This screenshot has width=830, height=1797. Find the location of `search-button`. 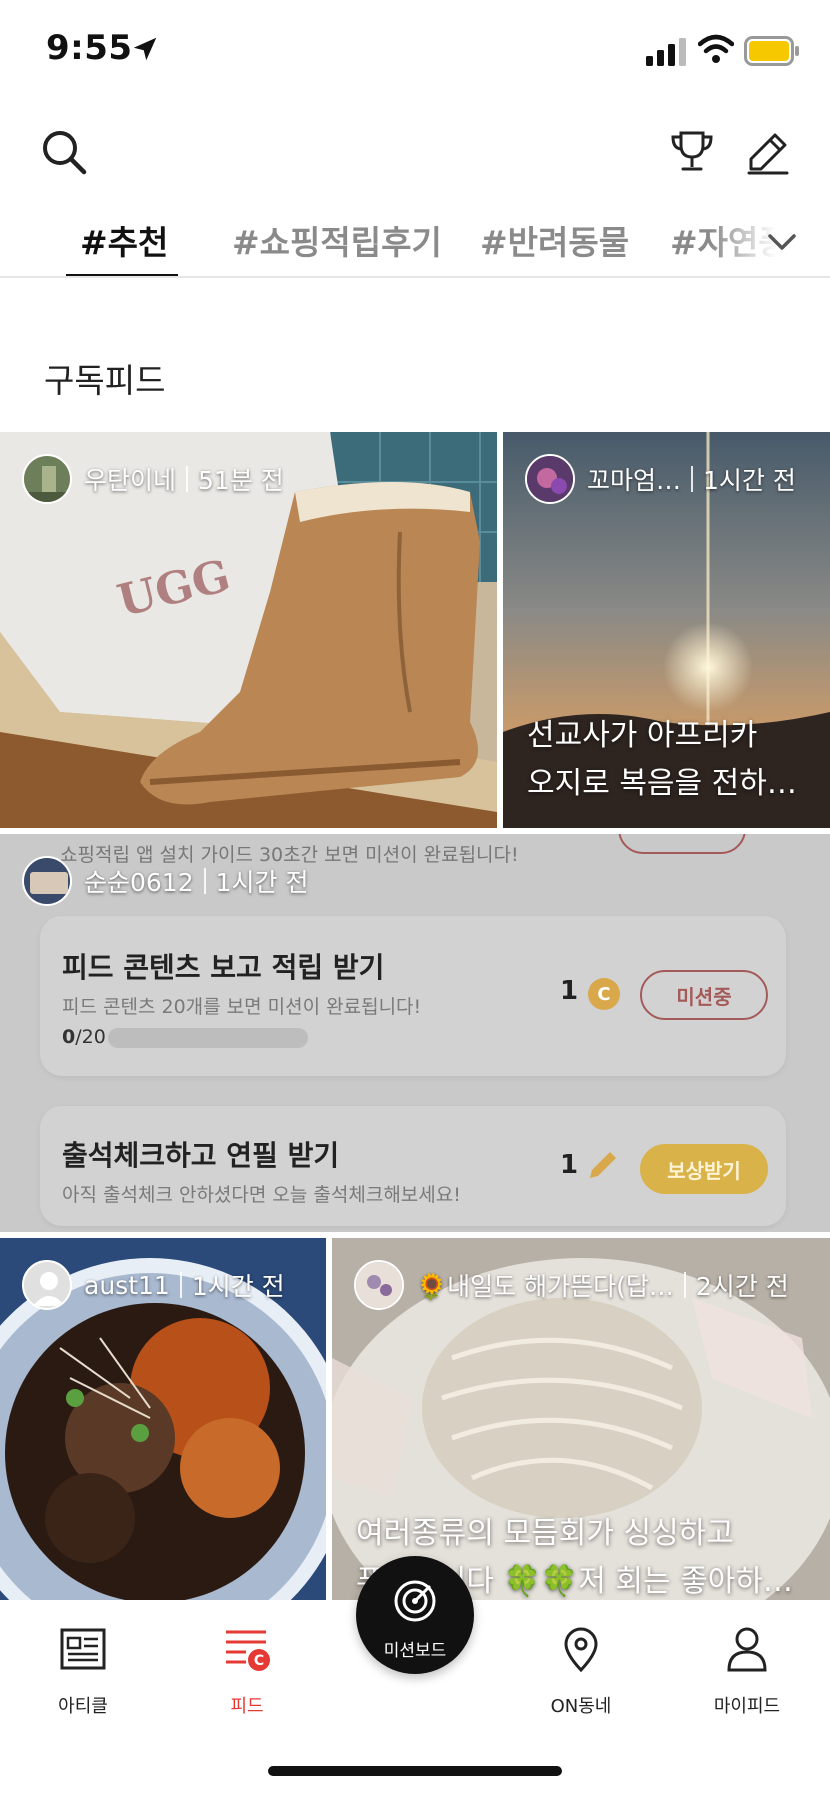

search-button is located at coordinates (64, 152).